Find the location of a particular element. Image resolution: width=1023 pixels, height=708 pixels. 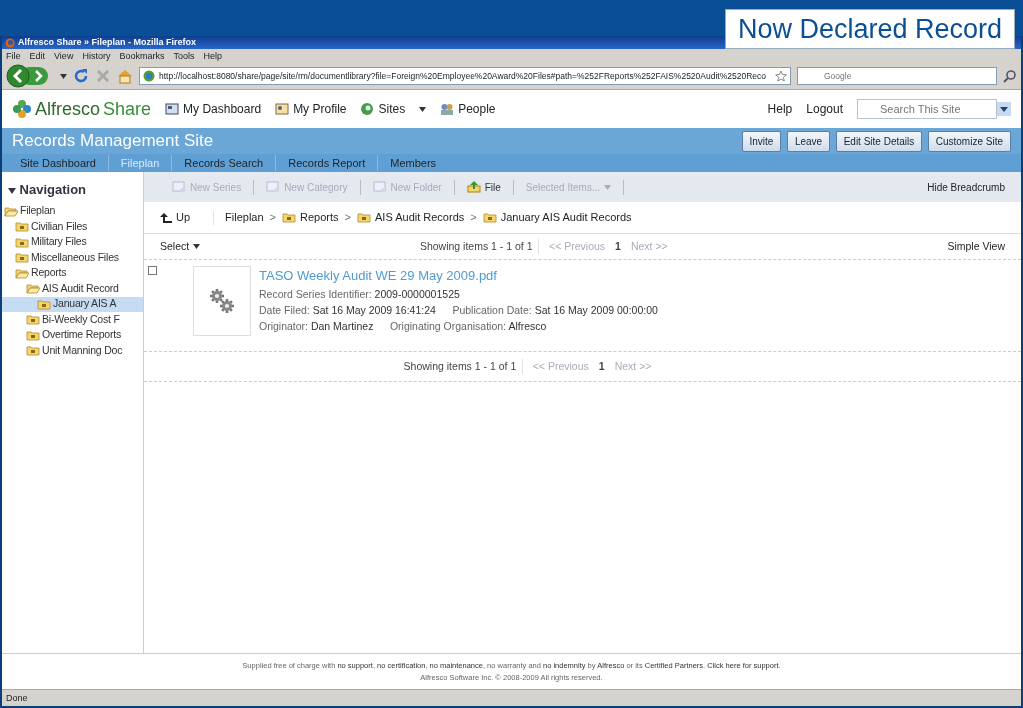

breadcrumb-link: AIS Audit Records is located at coordinates (411, 217).